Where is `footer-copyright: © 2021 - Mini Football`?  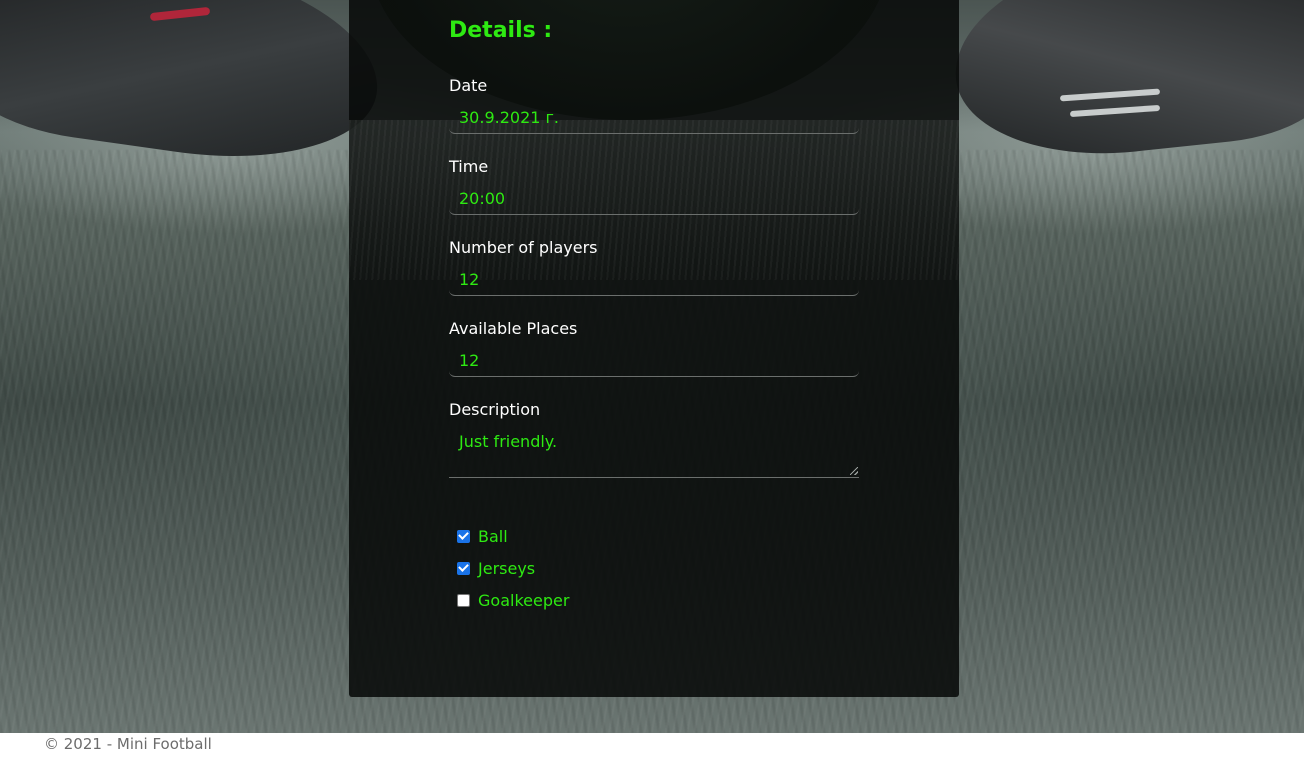 footer-copyright: © 2021 - Mini Football is located at coordinates (128, 744).